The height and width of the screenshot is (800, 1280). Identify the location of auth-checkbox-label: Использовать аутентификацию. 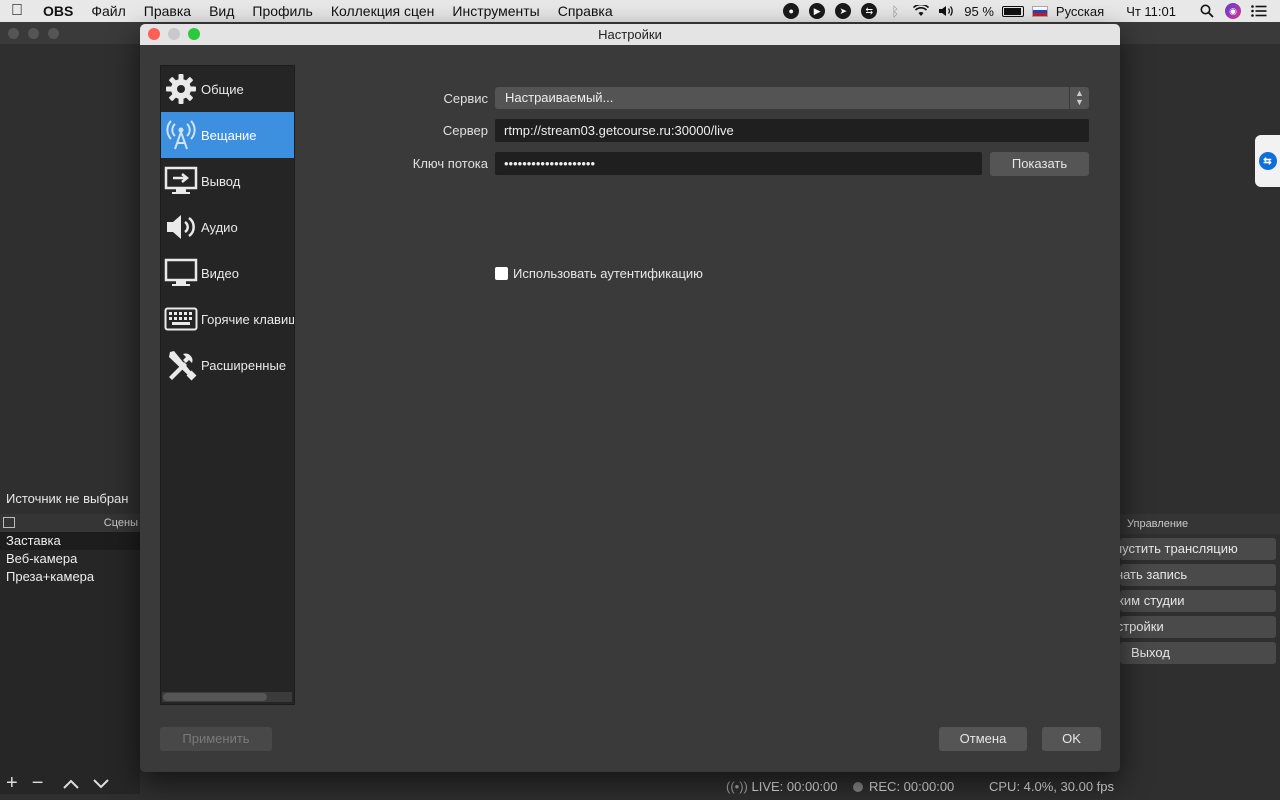
(608, 273).